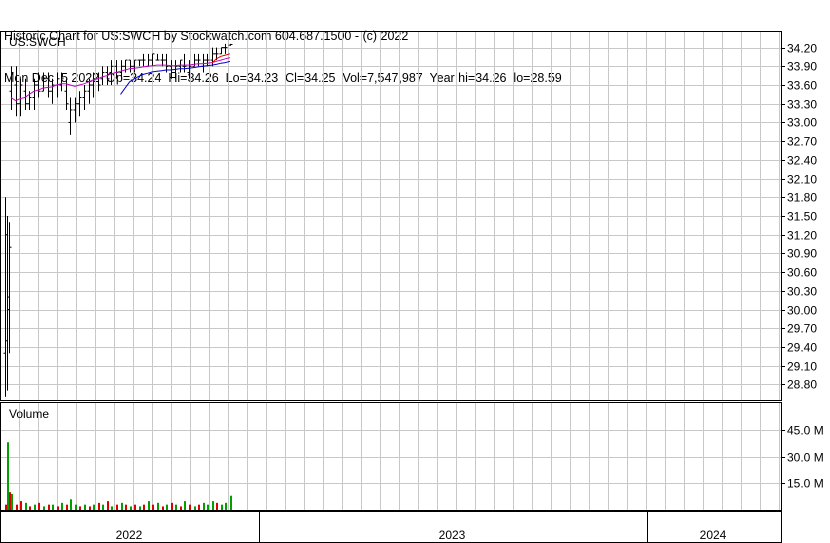 The height and width of the screenshot is (543, 830). What do you see at coordinates (802, 311) in the screenshot?
I see `y-tick-label: 30.00` at bounding box center [802, 311].